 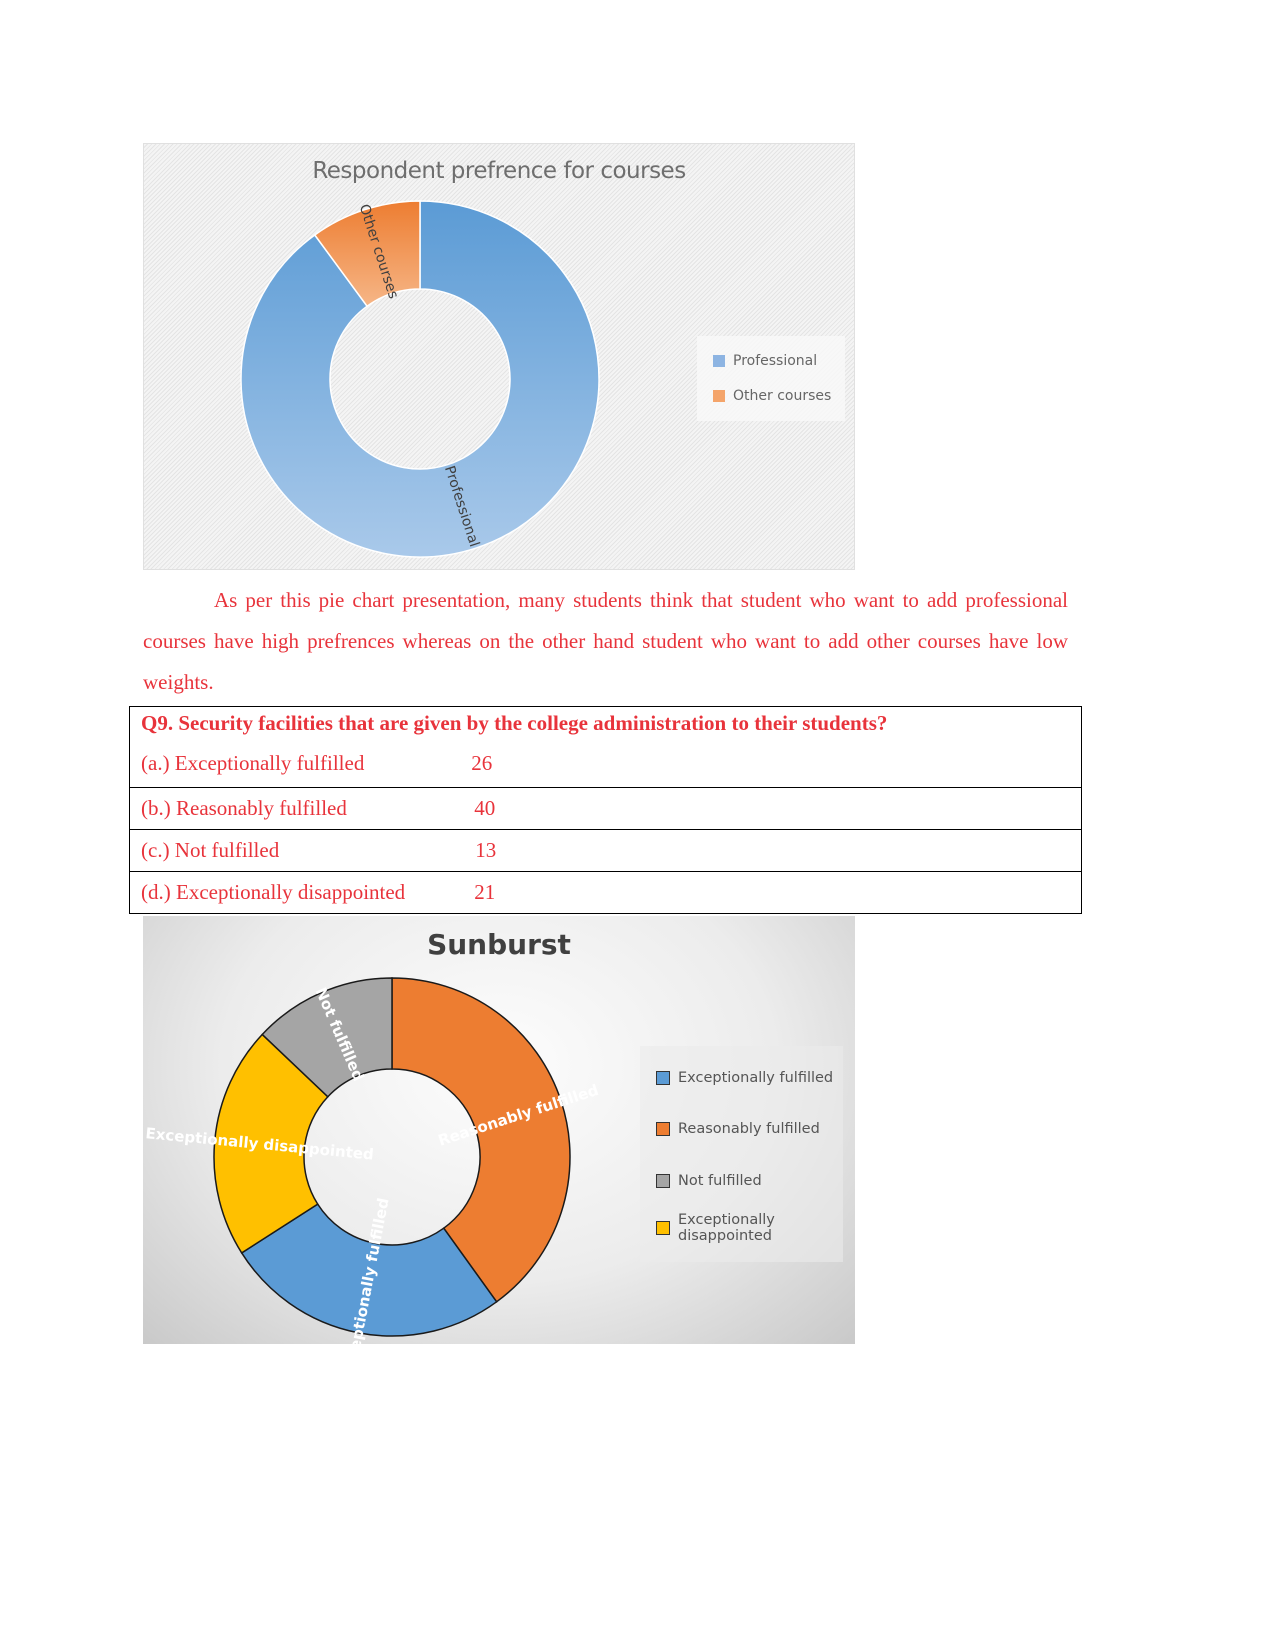 I want to click on legend-item-reasonably-fulfilled: Reasonably fulfilled, so click(x=738, y=1129).